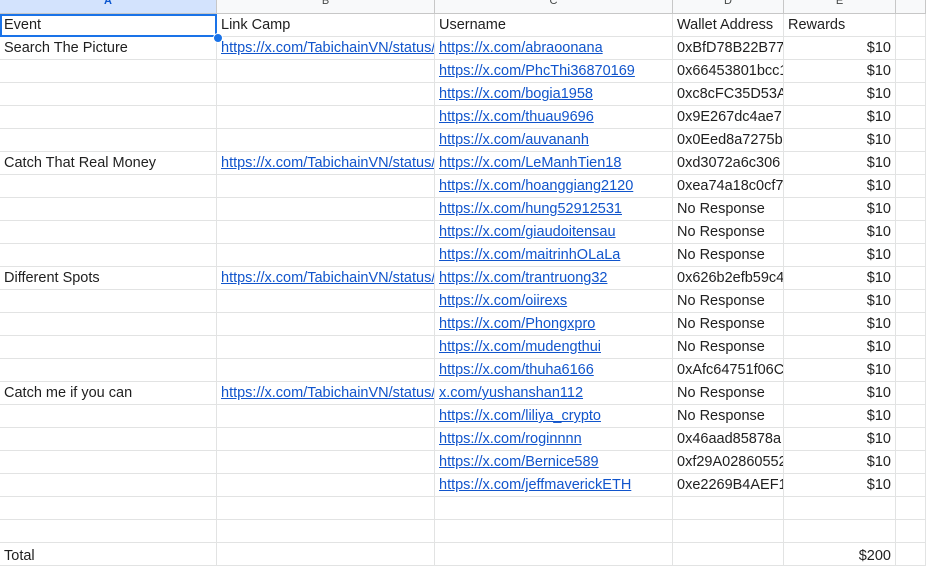 This screenshot has width=926, height=566. What do you see at coordinates (554, 347) in the screenshot?
I see `cell-username: https://x.com/mudengthui` at bounding box center [554, 347].